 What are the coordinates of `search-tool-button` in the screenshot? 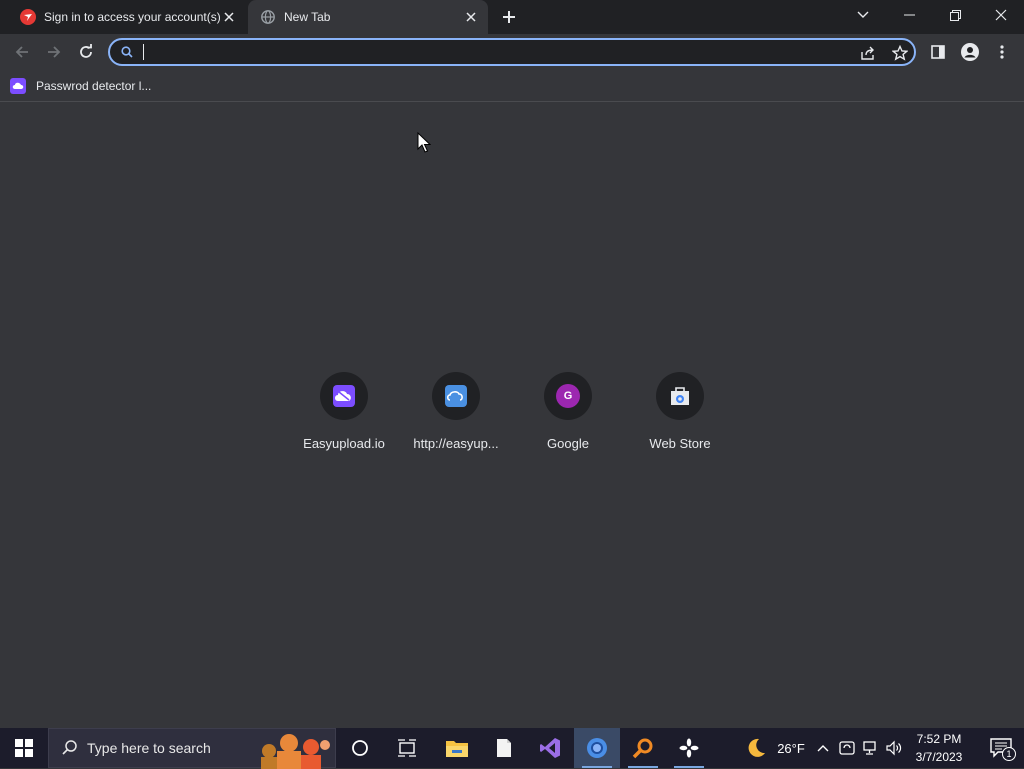 It's located at (643, 748).